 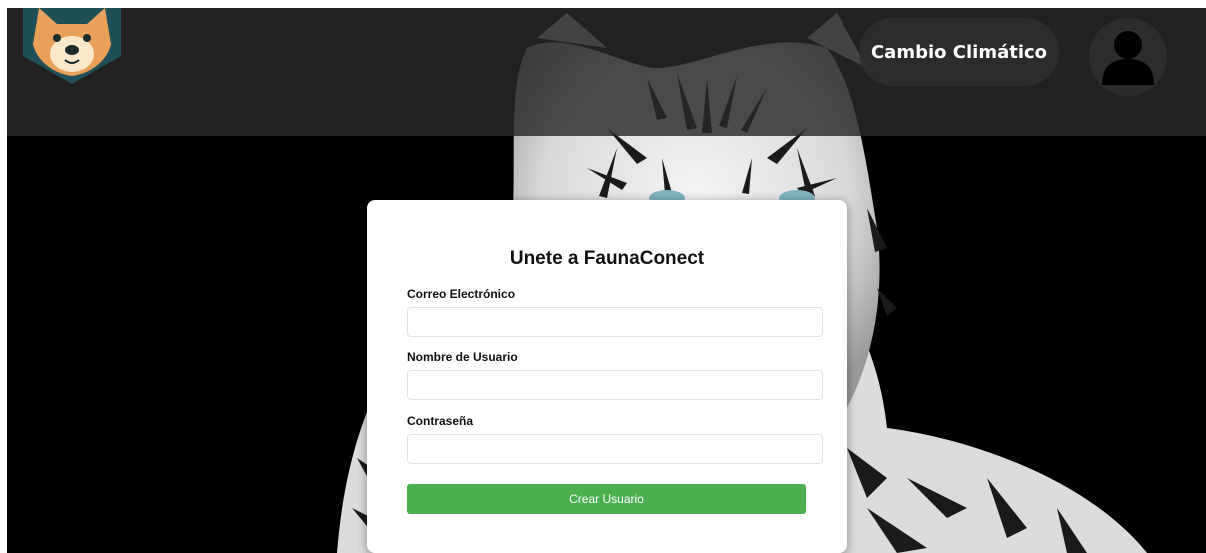 What do you see at coordinates (615, 322) in the screenshot?
I see `email-field` at bounding box center [615, 322].